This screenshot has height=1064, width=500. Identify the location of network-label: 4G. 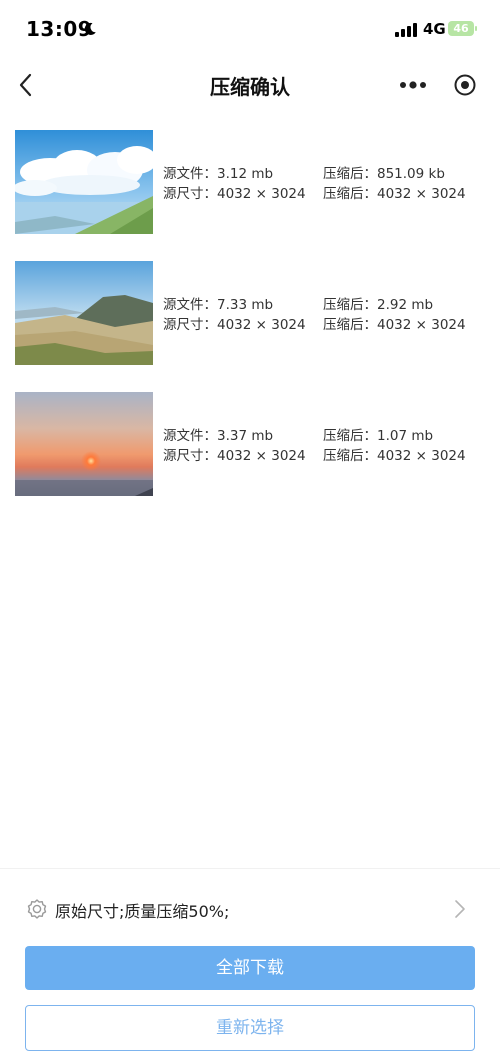
(434, 29).